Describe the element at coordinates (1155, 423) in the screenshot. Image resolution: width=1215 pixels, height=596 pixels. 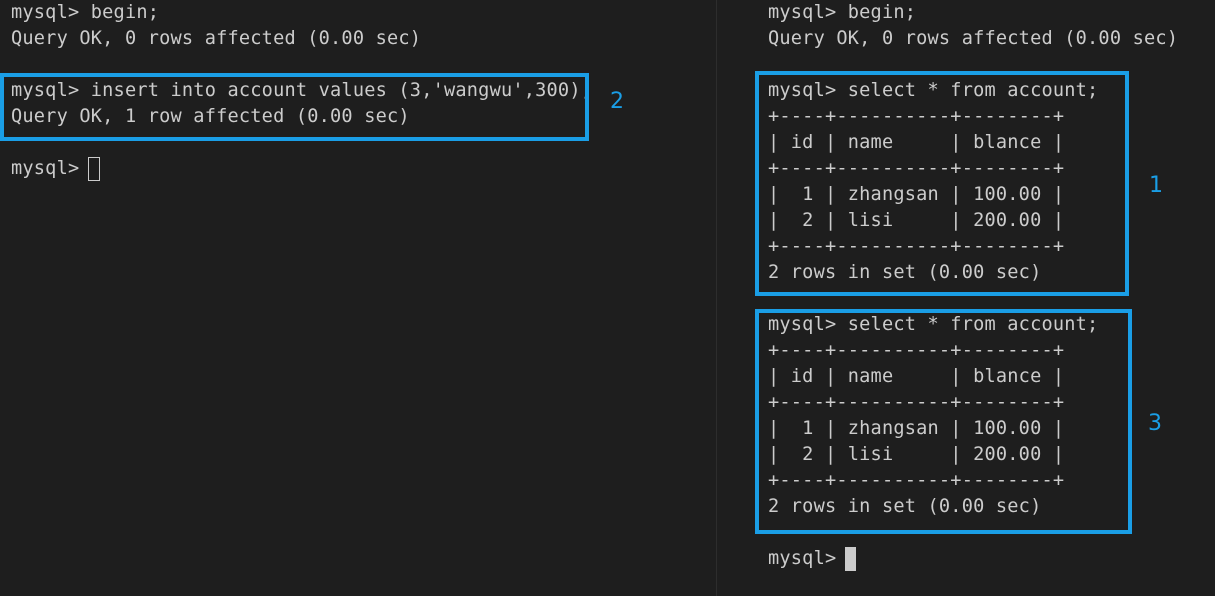
I see `annotation-label-3: 3` at that location.